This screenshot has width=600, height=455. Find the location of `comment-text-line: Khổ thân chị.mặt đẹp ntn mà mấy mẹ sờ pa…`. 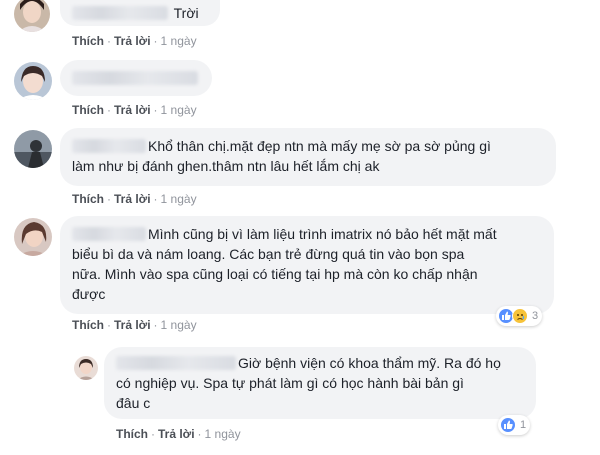

comment-text-line: Khổ thân chị.mặt đẹp ntn mà mấy mẹ sờ pa… is located at coordinates (319, 146).